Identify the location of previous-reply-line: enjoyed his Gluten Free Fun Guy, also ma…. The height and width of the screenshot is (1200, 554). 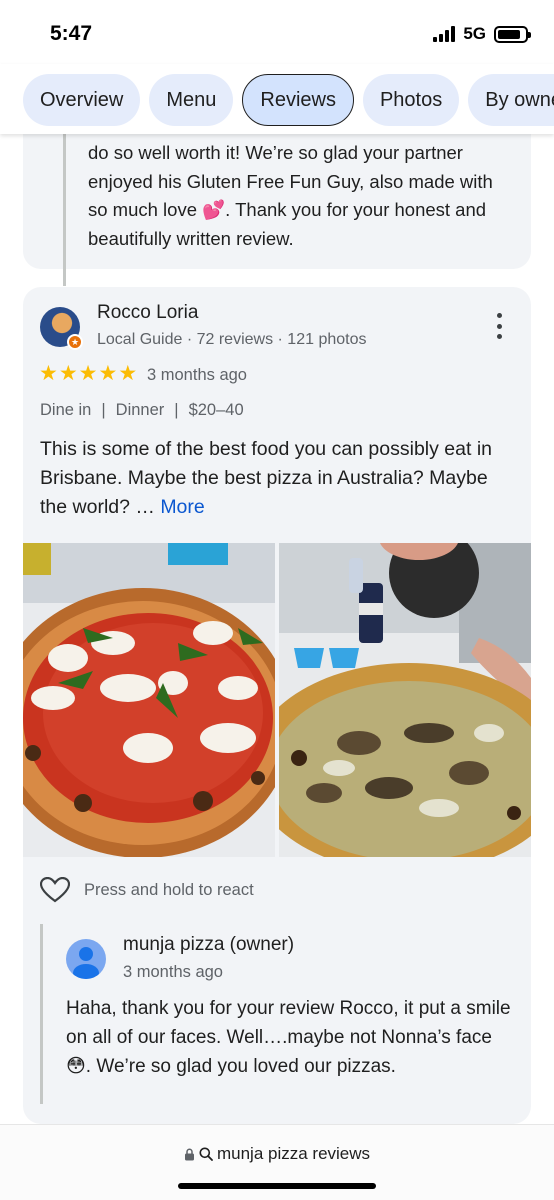
(290, 181).